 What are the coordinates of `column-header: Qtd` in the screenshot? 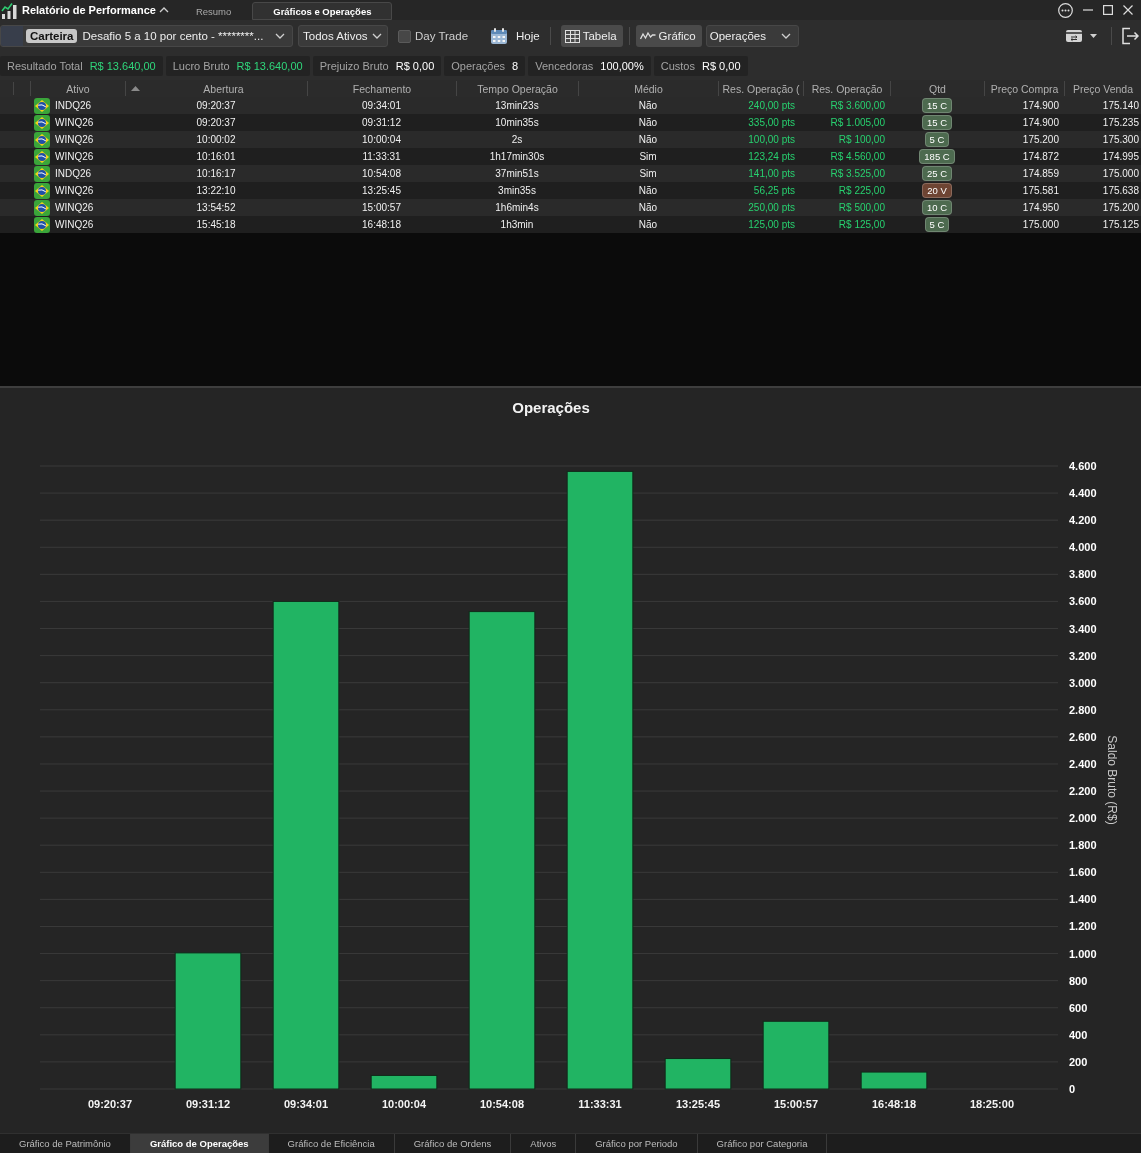 It's located at (937, 88).